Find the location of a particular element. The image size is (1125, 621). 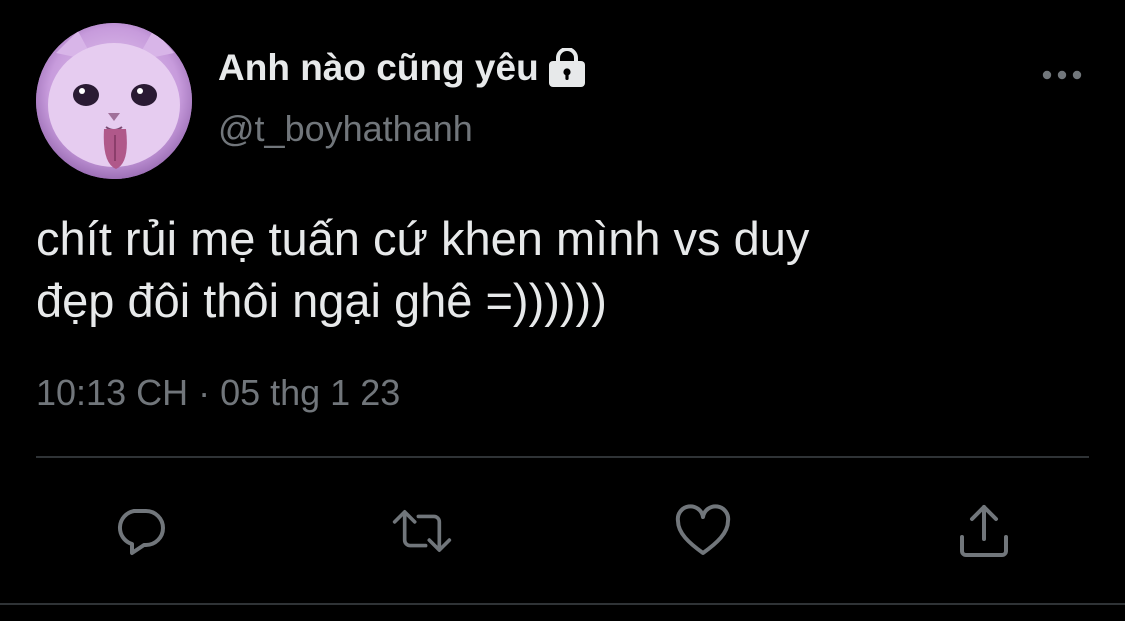

avatar is located at coordinates (114, 101).